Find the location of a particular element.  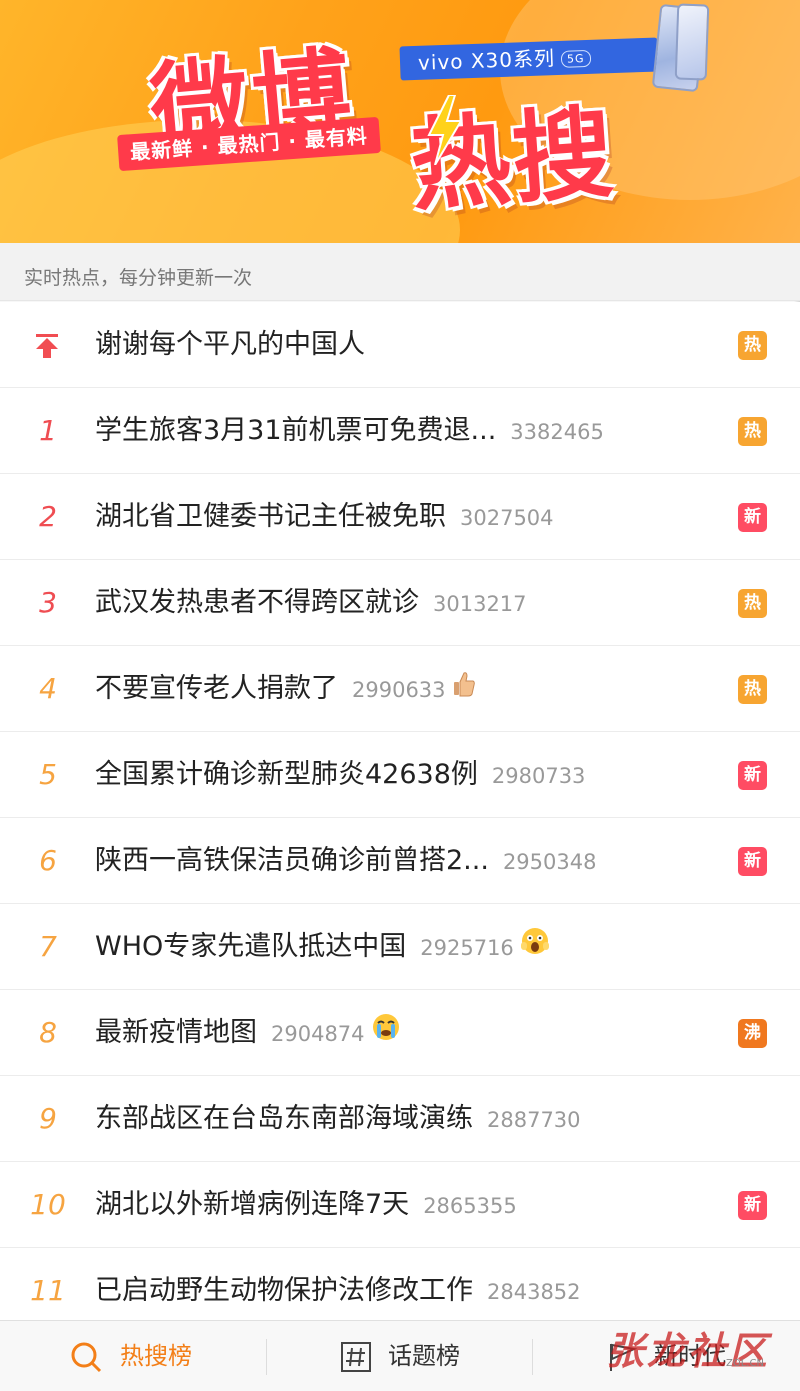

rank-number: 9 is located at coordinates (48, 1118).